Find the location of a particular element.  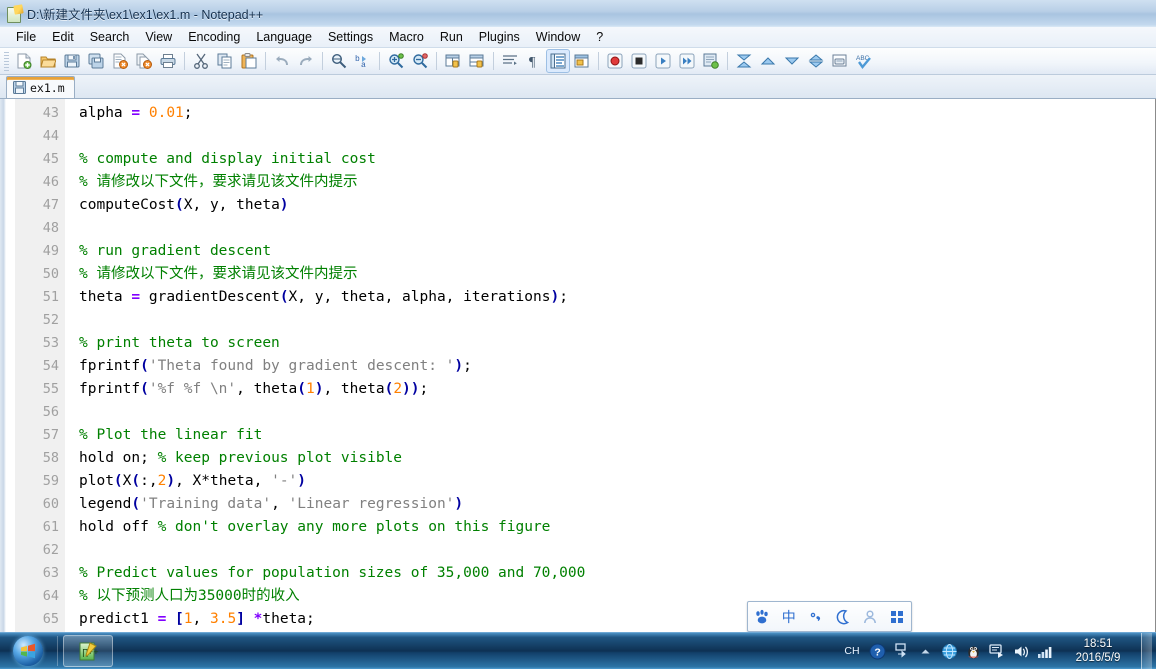

zoom-out-icon is located at coordinates (420, 61).